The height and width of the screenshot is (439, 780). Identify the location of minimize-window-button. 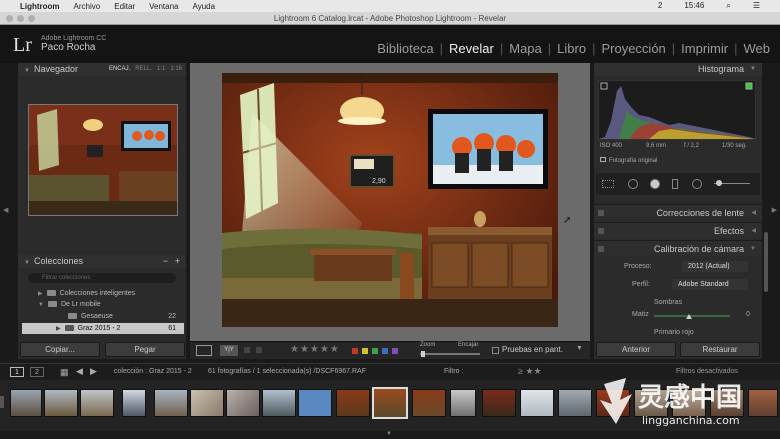
(20, 18).